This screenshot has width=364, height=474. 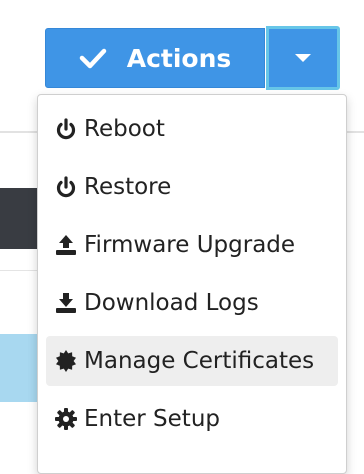 What do you see at coordinates (124, 129) in the screenshot?
I see `menu-item-label: Reboot` at bounding box center [124, 129].